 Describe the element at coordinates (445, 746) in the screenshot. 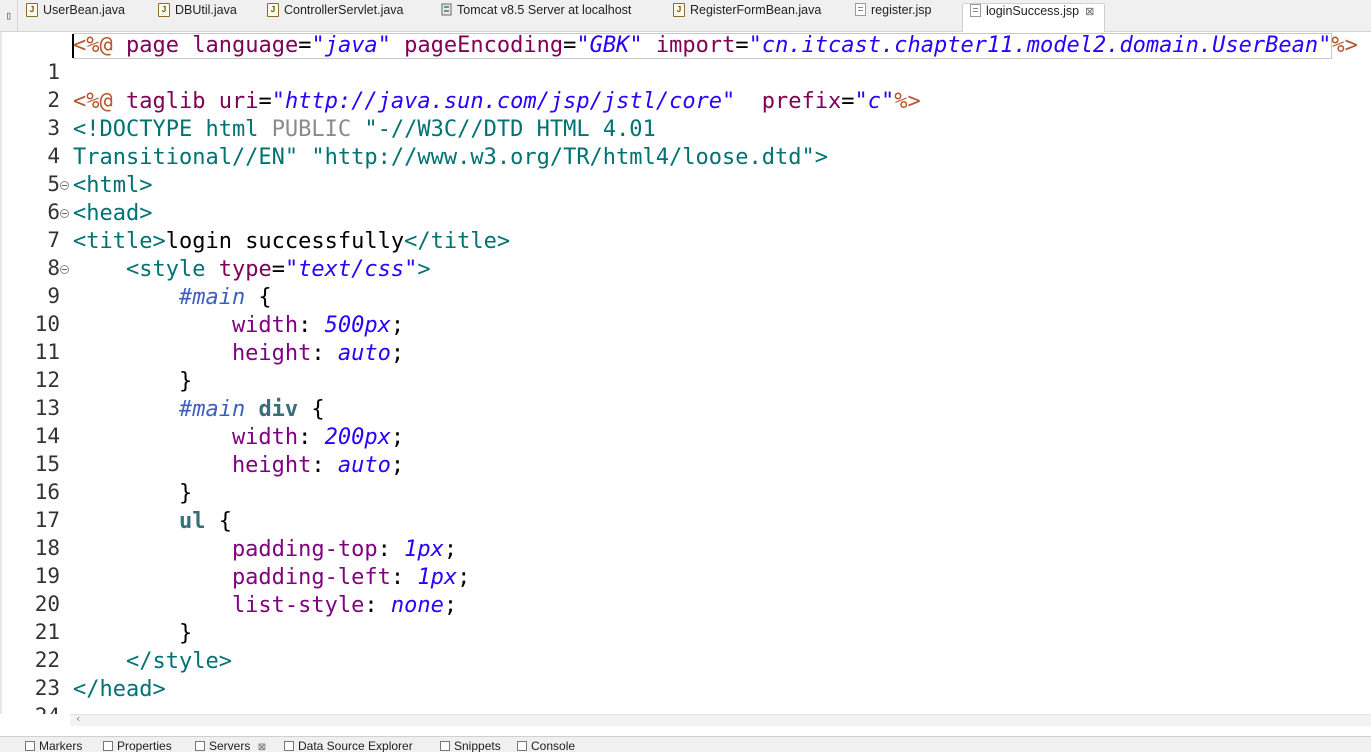

I see `snippets-icon` at that location.